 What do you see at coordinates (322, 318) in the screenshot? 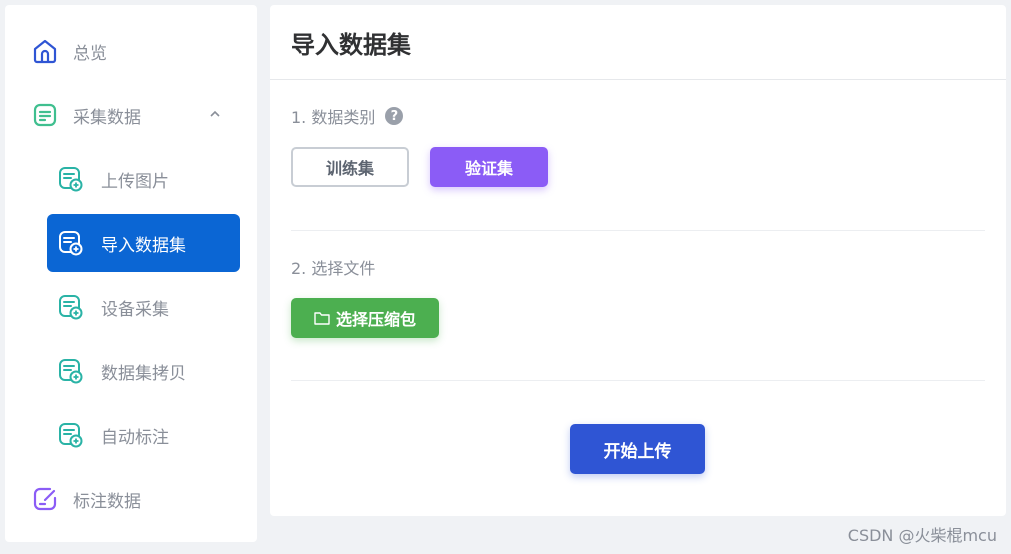
I see `folder-icon` at bounding box center [322, 318].